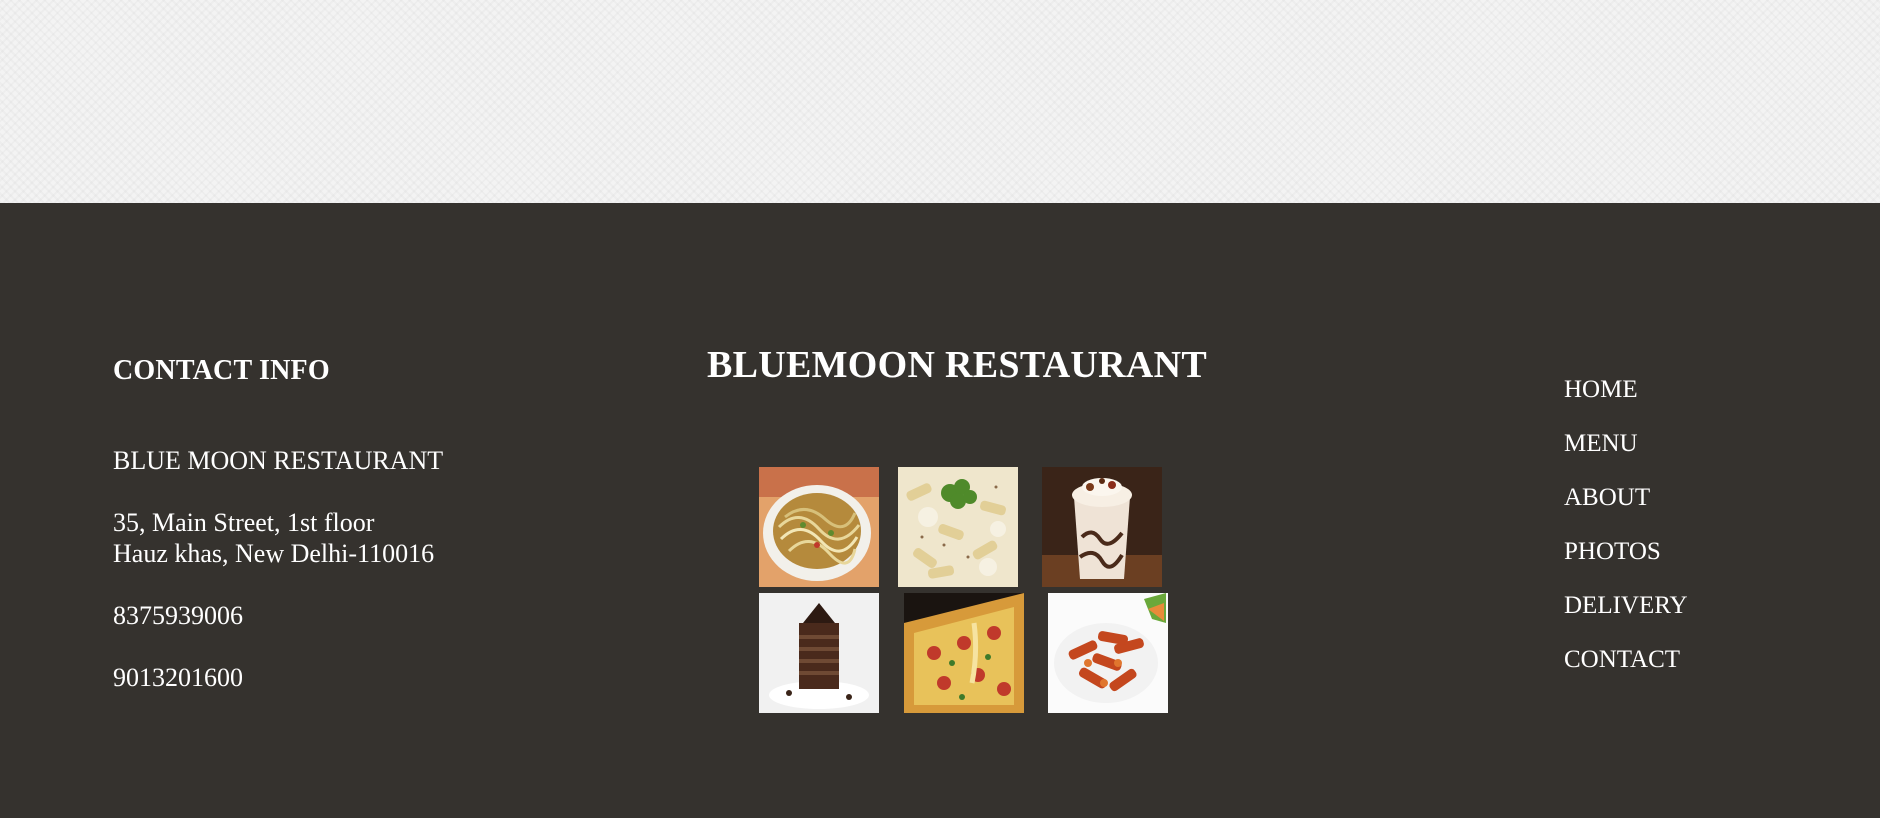  I want to click on nav-link-contact: CONTACT, so click(1626, 660).